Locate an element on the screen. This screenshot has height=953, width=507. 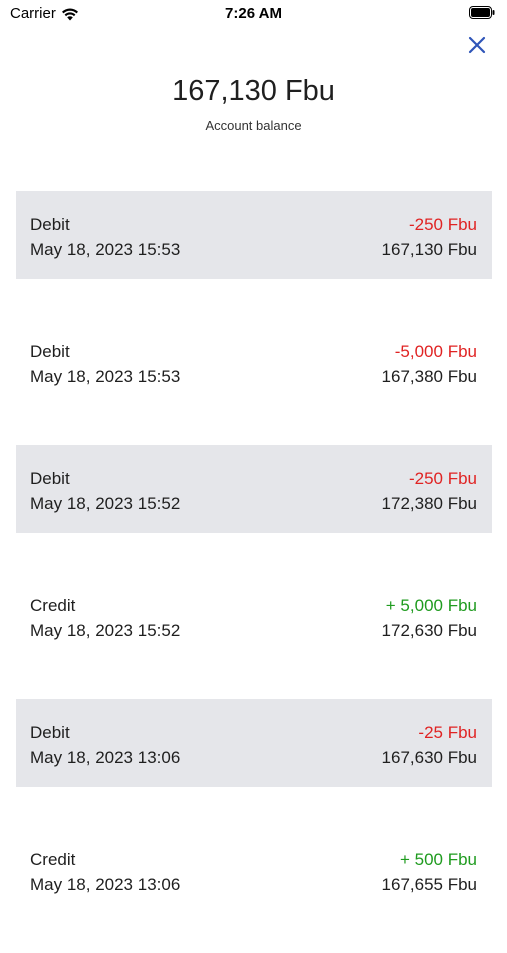
status-time: 7:26 AM is located at coordinates (253, 13).